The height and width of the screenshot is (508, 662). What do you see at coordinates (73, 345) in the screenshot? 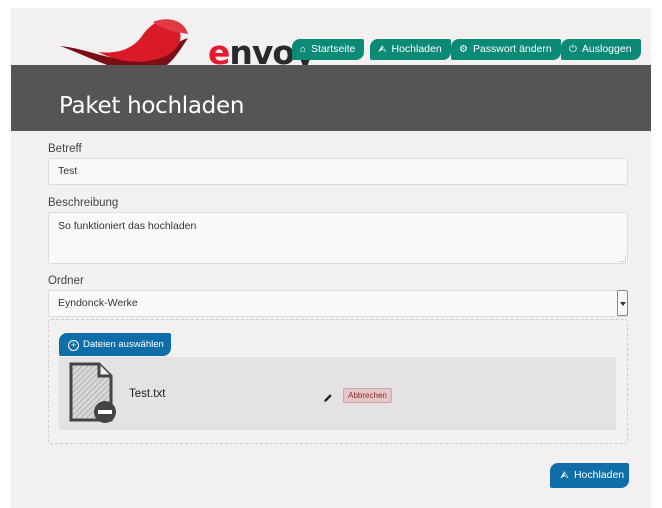
I see `plus-circle-icon: +` at bounding box center [73, 345].